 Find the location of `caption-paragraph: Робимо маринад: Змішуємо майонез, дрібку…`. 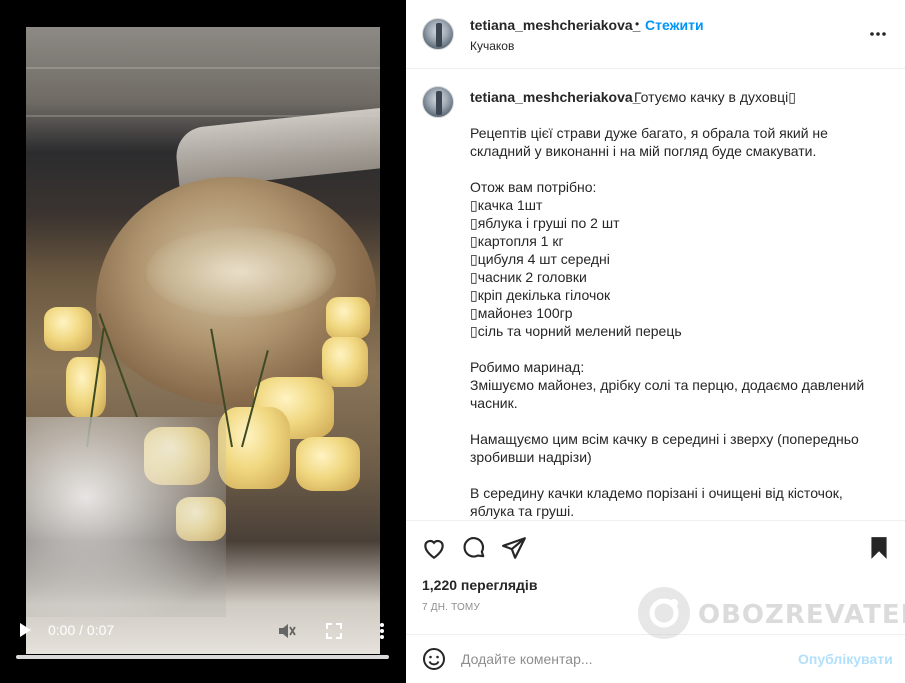

caption-paragraph: Робимо маринад: Змішуємо майонез, дрібку… is located at coordinates (667, 385).